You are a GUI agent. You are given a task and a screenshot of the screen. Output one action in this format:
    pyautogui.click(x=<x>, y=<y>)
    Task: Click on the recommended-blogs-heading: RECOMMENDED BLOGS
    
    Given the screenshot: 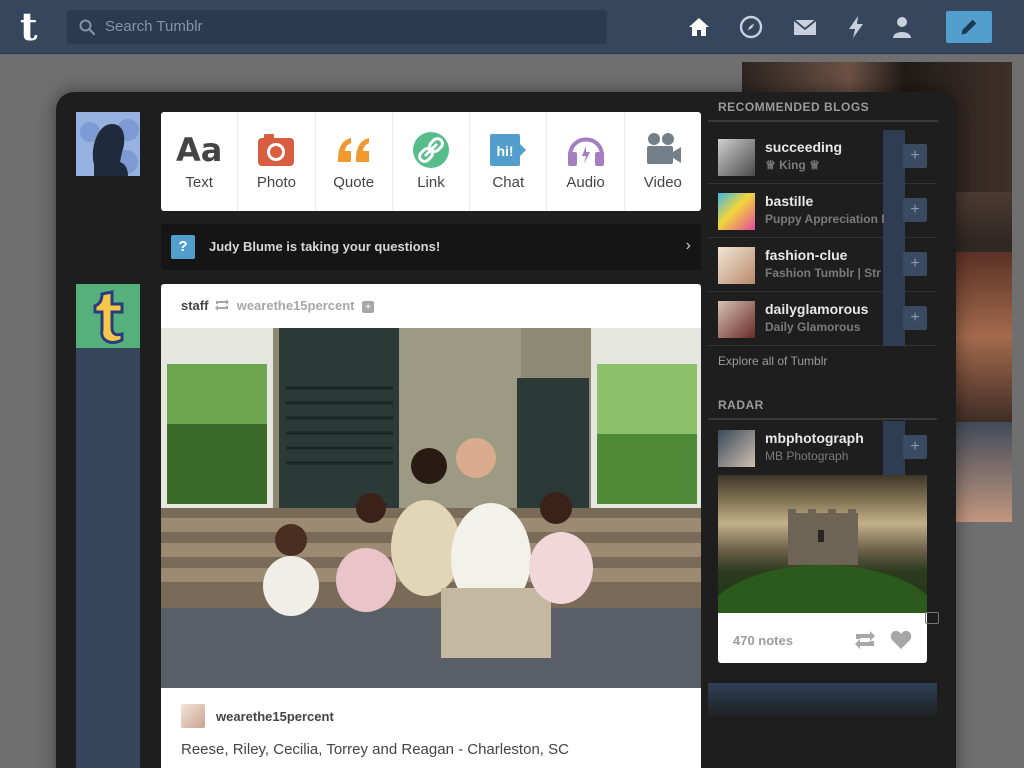 What is the action you would take?
    pyautogui.click(x=823, y=111)
    